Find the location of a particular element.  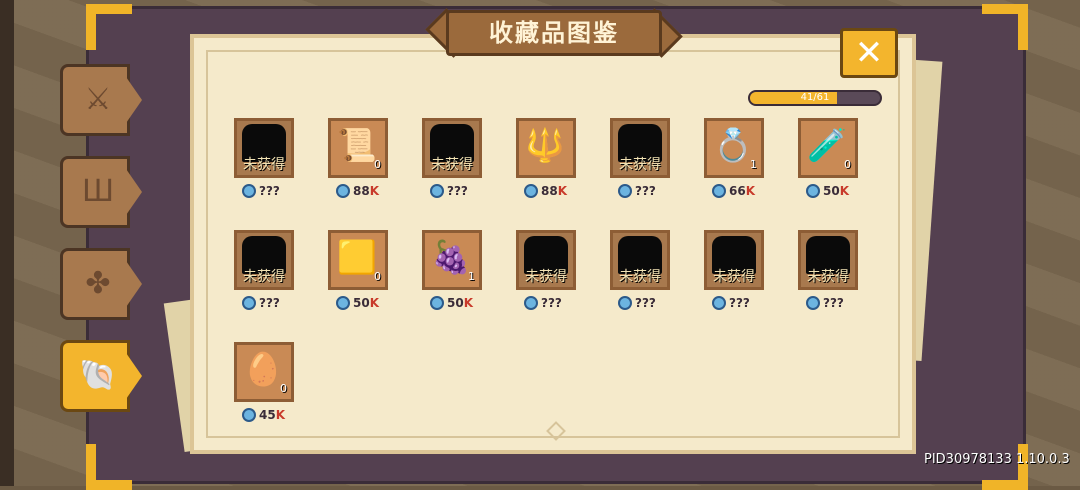

item-icon: 📜 is located at coordinates (357, 145).